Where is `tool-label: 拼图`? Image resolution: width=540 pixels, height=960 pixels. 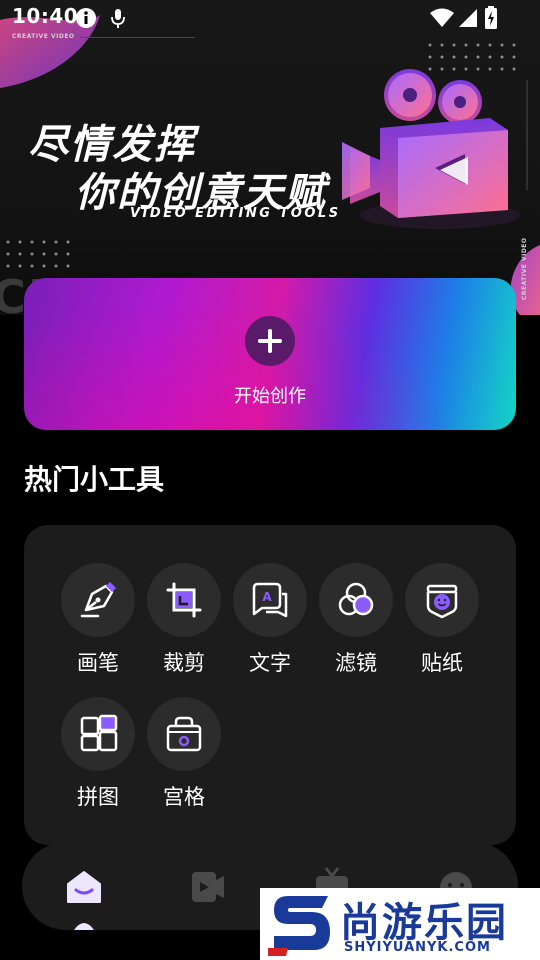 tool-label: 拼图 is located at coordinates (98, 797).